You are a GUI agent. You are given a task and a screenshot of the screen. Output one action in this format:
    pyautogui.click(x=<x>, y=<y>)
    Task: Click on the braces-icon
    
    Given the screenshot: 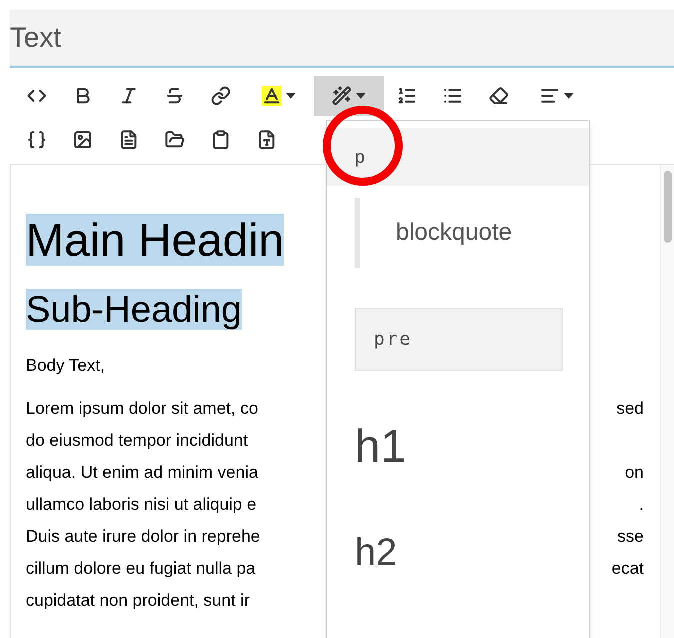 What is the action you would take?
    pyautogui.click(x=37, y=140)
    